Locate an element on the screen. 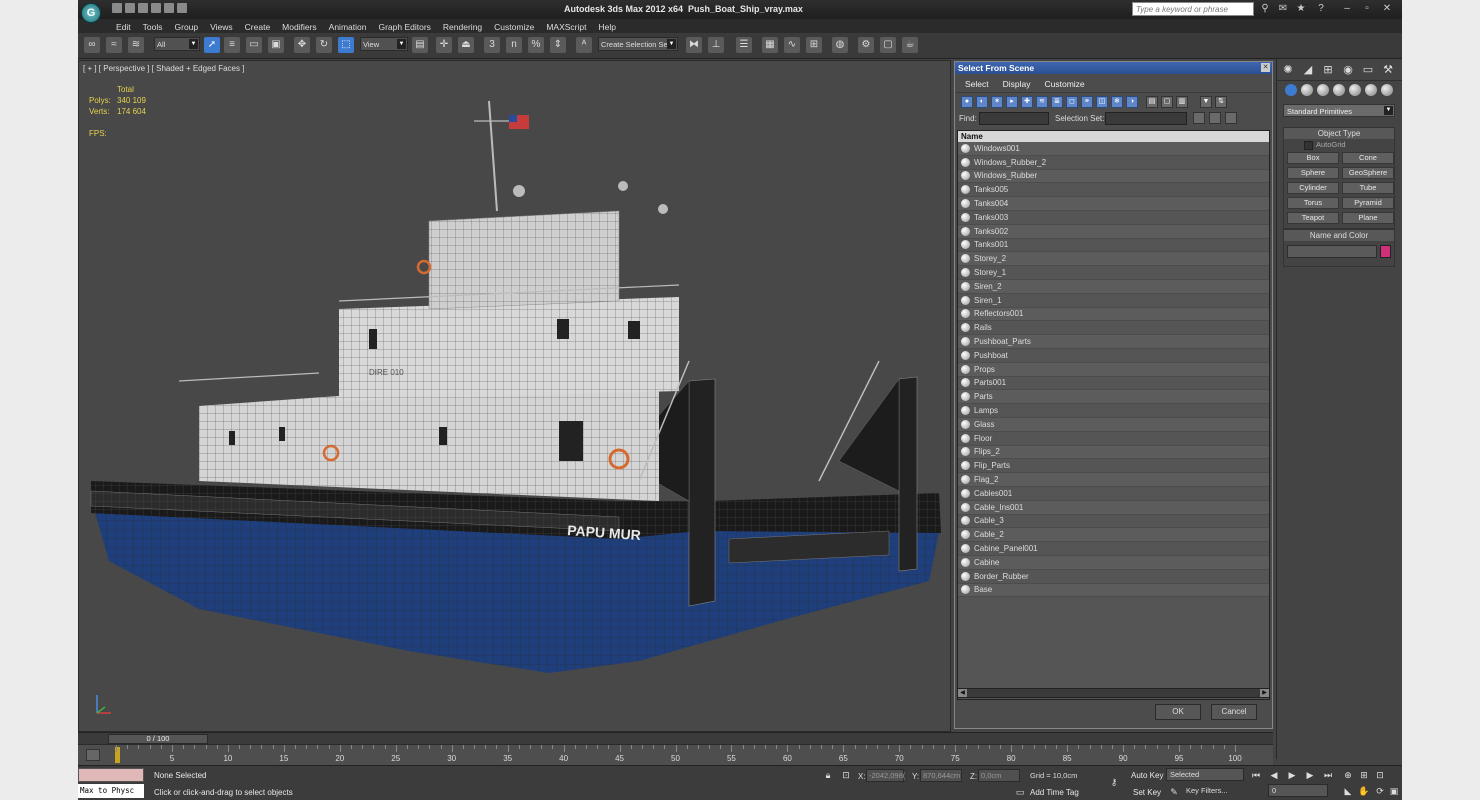 This screenshot has width=1480, height=800. motion-tab-icon: ◉ is located at coordinates (1348, 70).